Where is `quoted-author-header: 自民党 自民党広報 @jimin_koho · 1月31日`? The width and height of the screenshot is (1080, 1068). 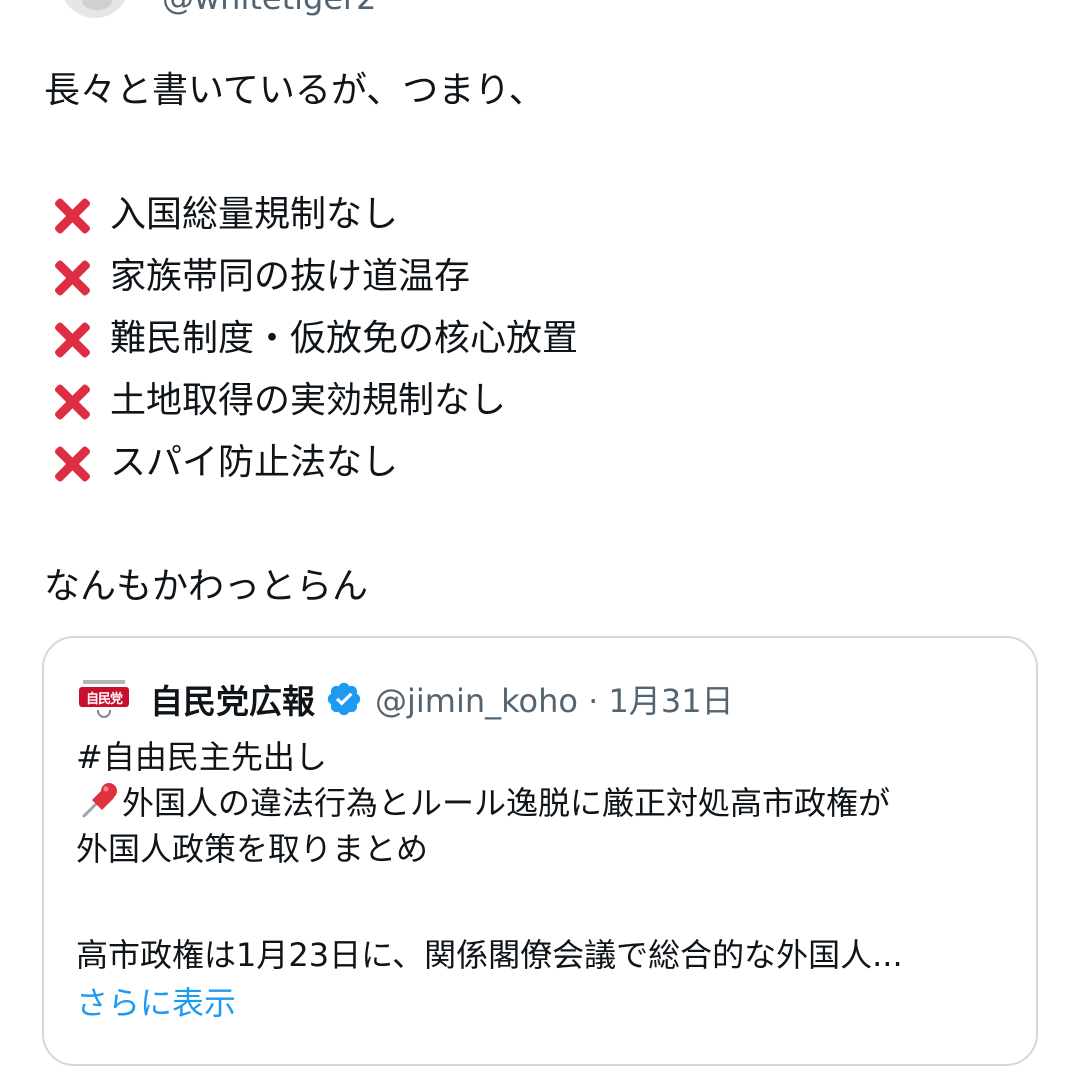
quoted-author-header: 自民党 自民党広報 @jimin_koho · 1月31日 is located at coordinates (540, 699).